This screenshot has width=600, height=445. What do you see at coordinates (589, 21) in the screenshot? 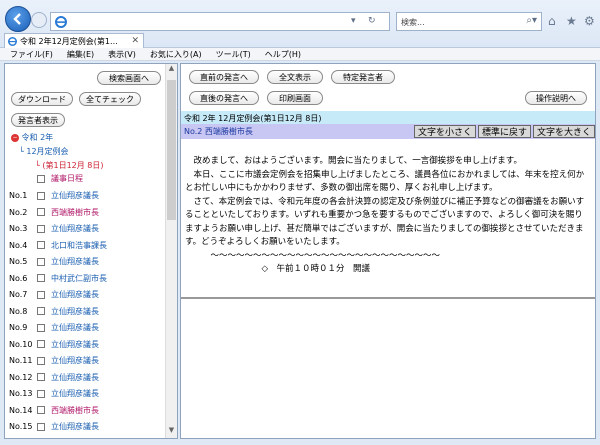
I see `gear-icon: ⚙` at bounding box center [589, 21].